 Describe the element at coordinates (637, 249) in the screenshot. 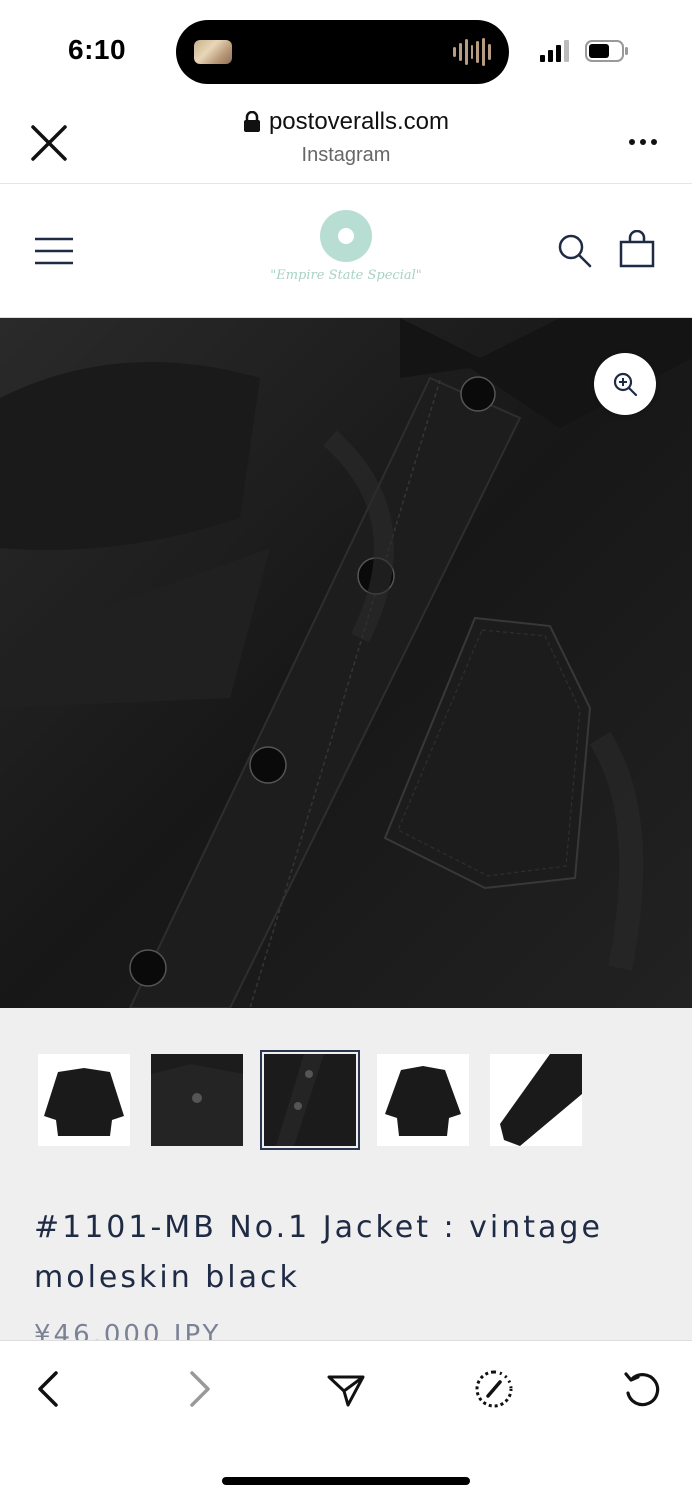

I see `shopping-bag-icon` at that location.